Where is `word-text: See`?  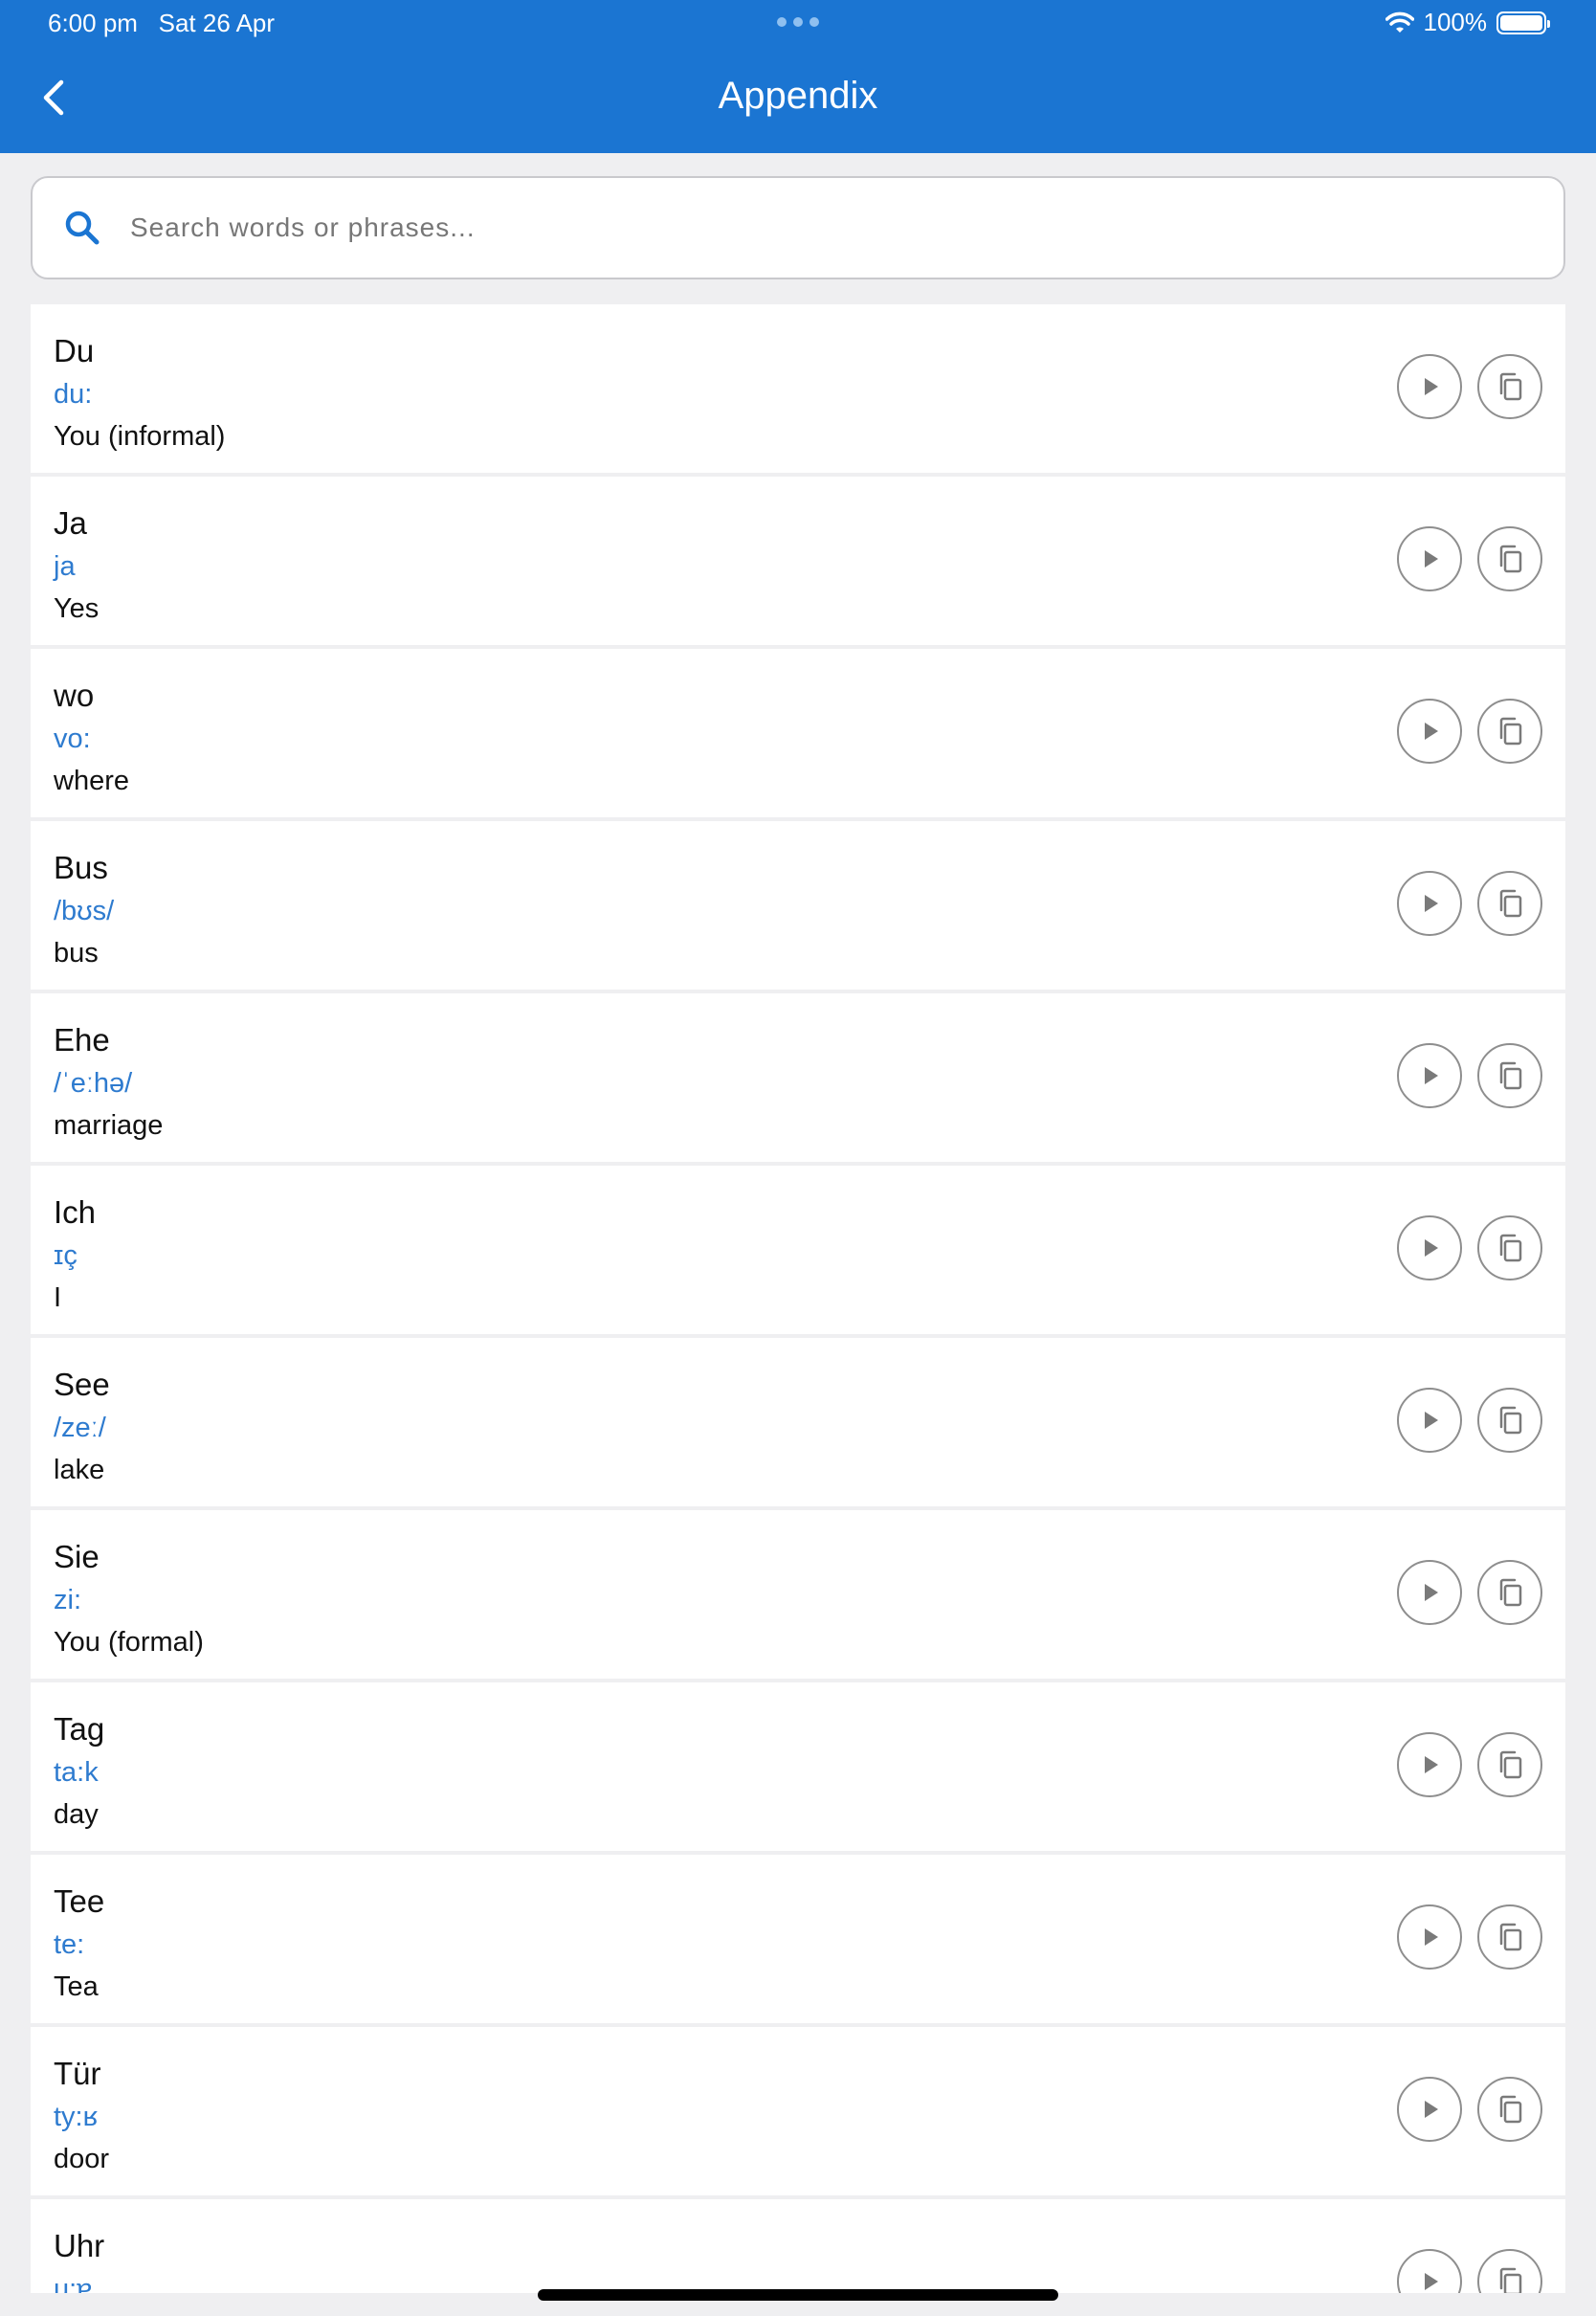
word-text: See is located at coordinates (82, 1384).